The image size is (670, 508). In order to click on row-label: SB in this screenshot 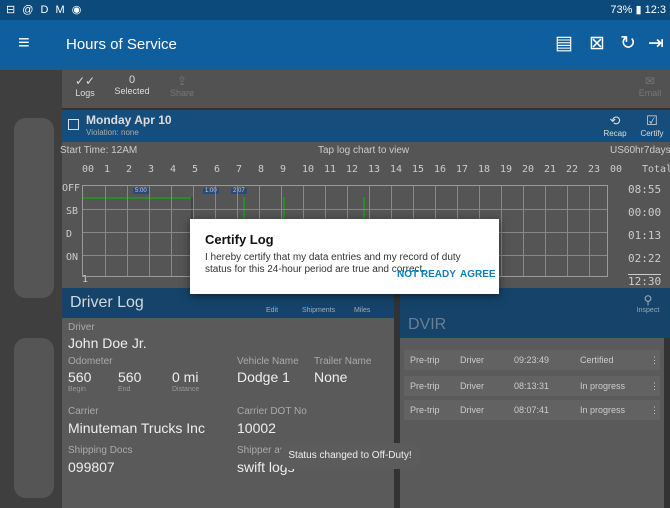, I will do `click(72, 211)`.